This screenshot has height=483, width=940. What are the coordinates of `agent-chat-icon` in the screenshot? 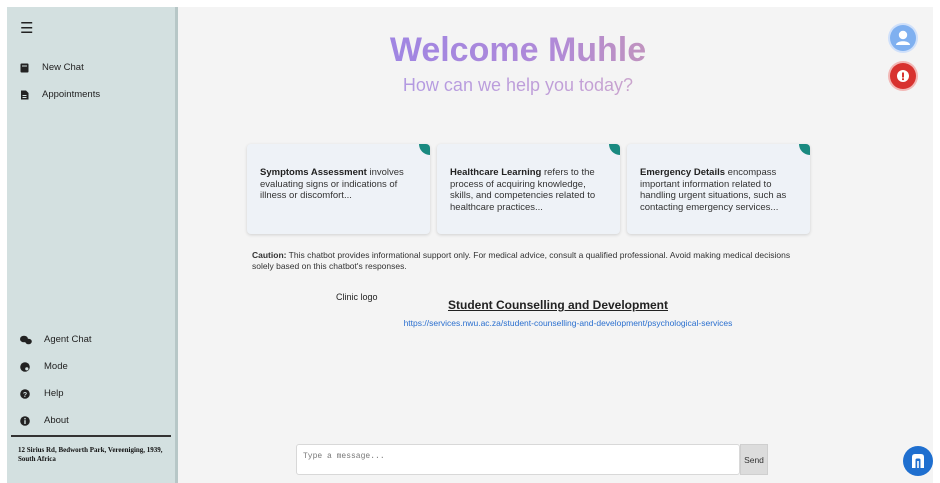 It's located at (26, 340).